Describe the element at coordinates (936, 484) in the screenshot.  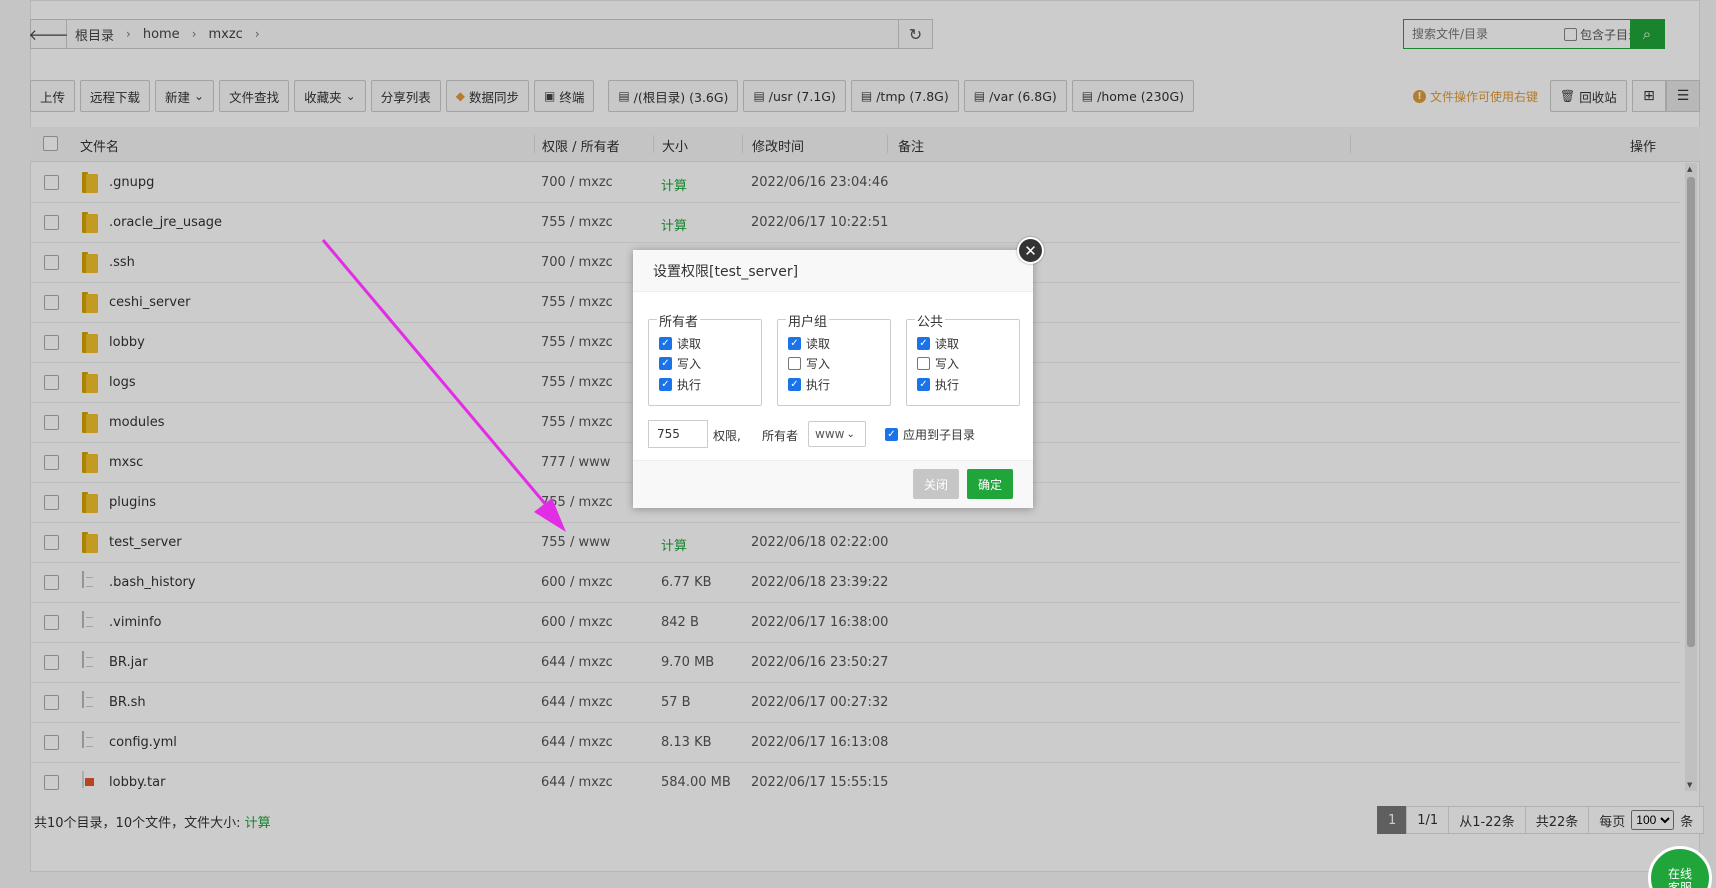
I see `dialog-cancel-button: 关闭` at that location.